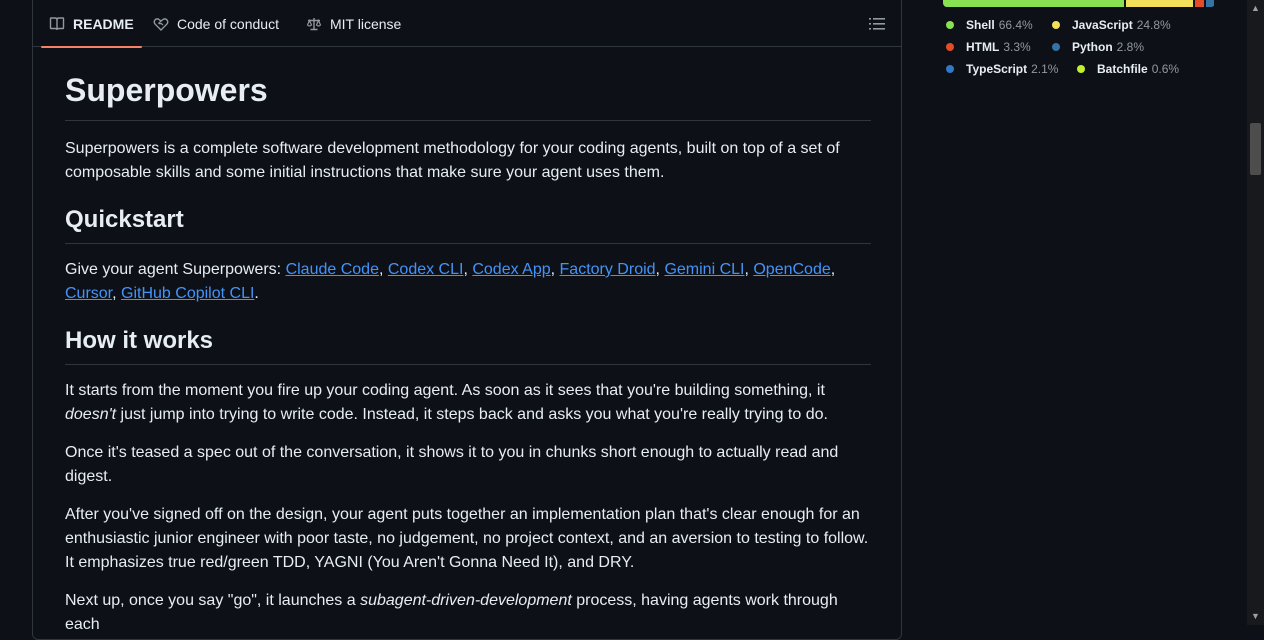 The height and width of the screenshot is (640, 1264). Describe the element at coordinates (57, 23) in the screenshot. I see `book-icon` at that location.